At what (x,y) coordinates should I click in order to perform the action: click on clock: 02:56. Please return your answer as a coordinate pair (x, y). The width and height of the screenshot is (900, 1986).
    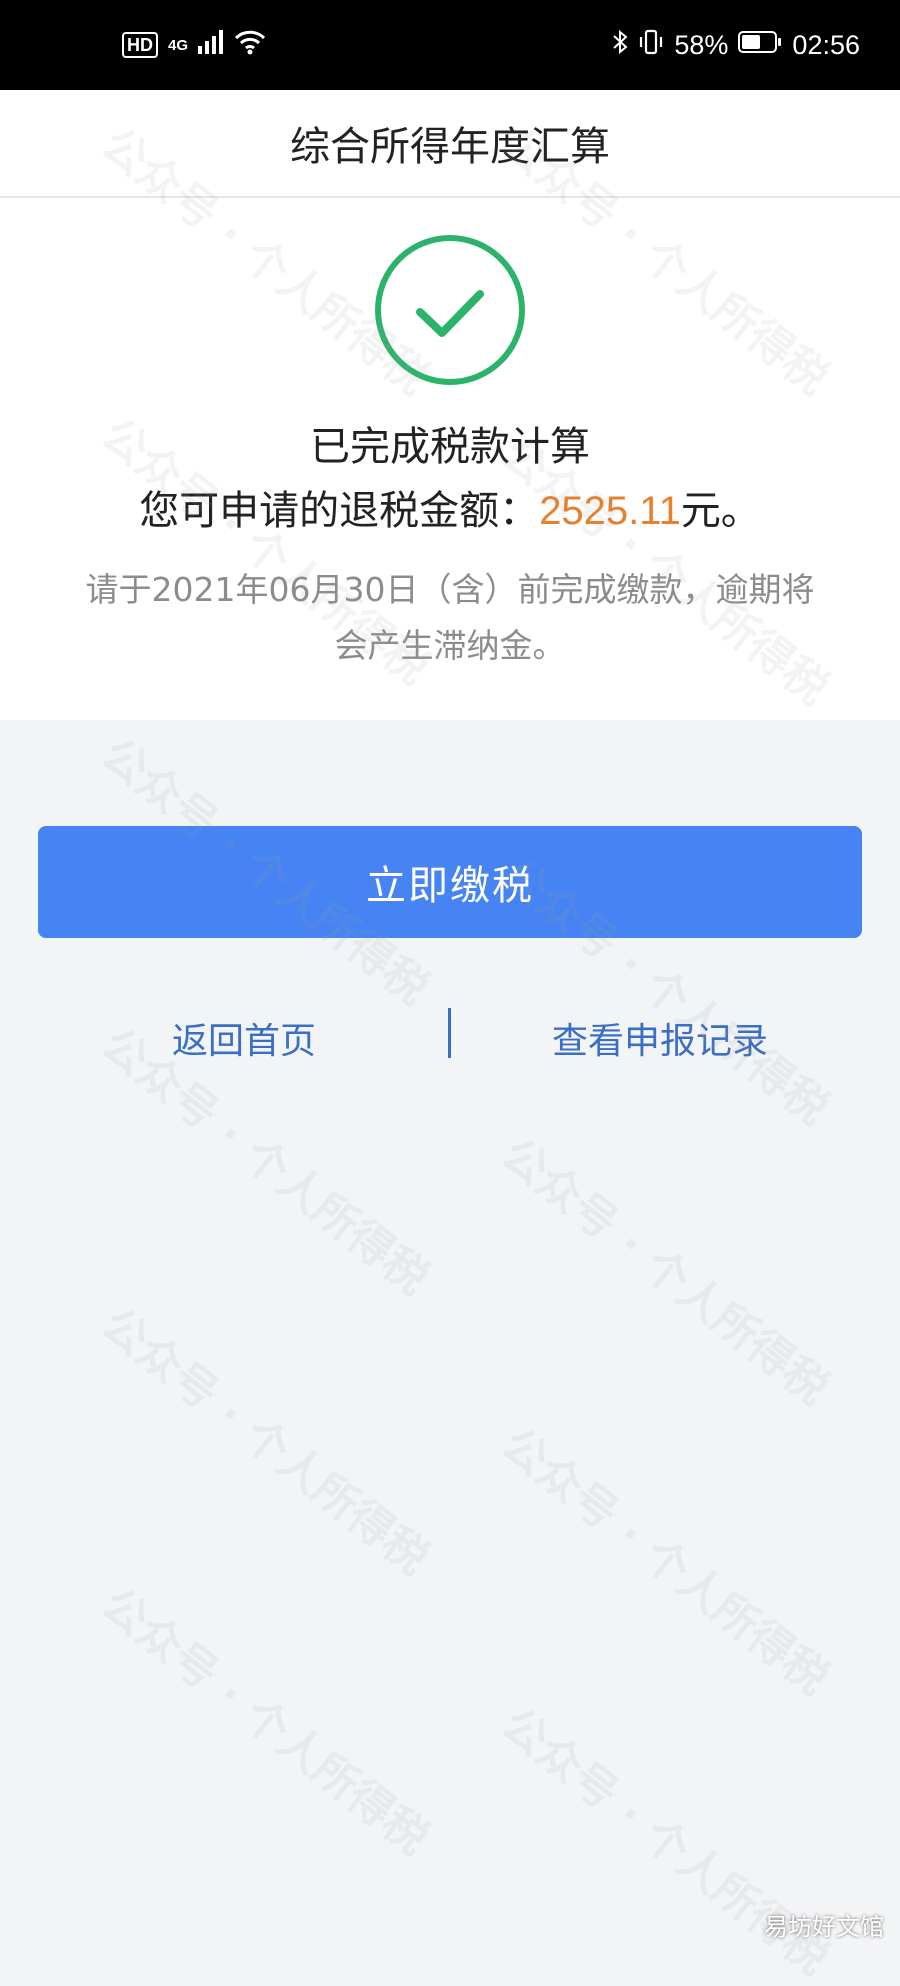
    Looking at the image, I should click on (826, 44).